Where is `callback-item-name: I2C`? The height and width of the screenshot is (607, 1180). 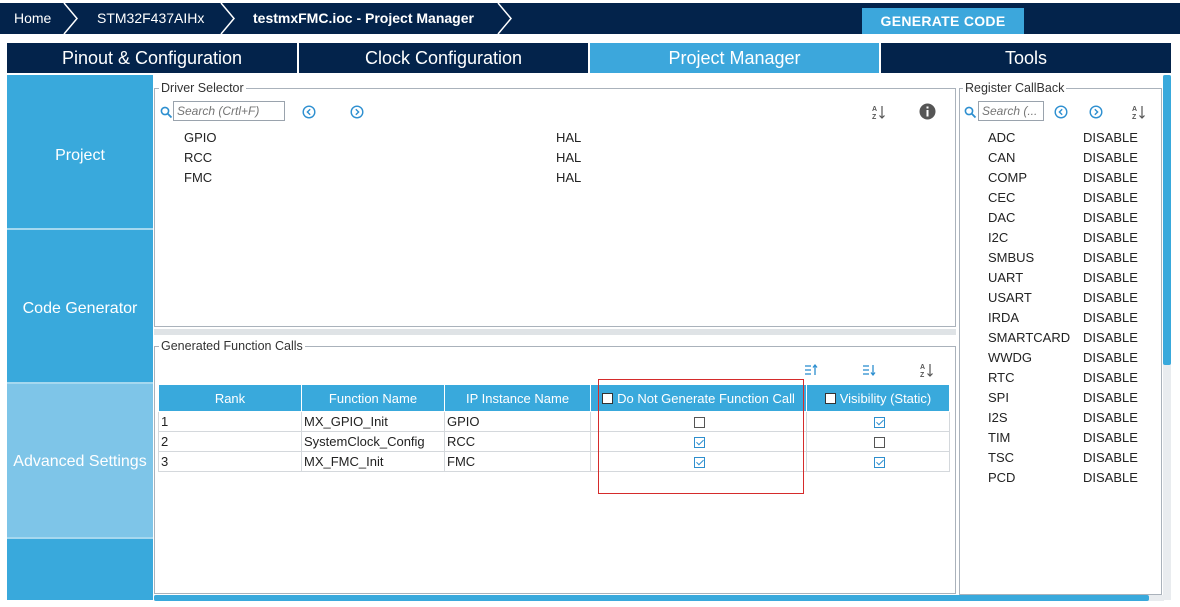
callback-item-name: I2C is located at coordinates (998, 237).